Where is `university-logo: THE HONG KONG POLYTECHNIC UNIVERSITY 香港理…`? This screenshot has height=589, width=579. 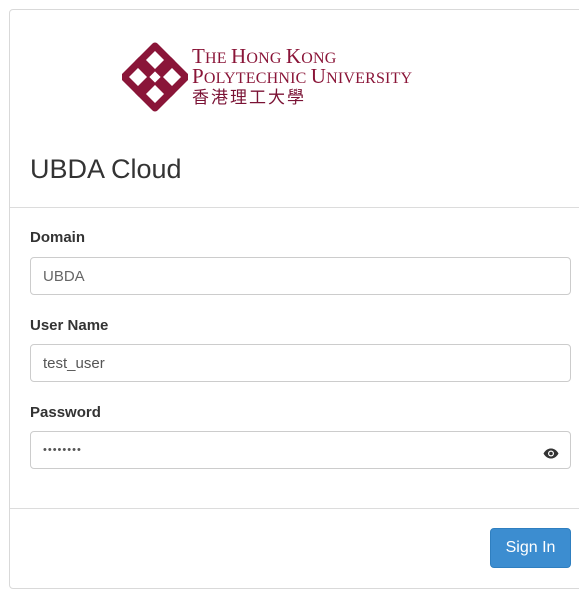
university-logo: THE HONG KONG POLYTECHNIC UNIVERSITY 香港理… is located at coordinates (294, 82).